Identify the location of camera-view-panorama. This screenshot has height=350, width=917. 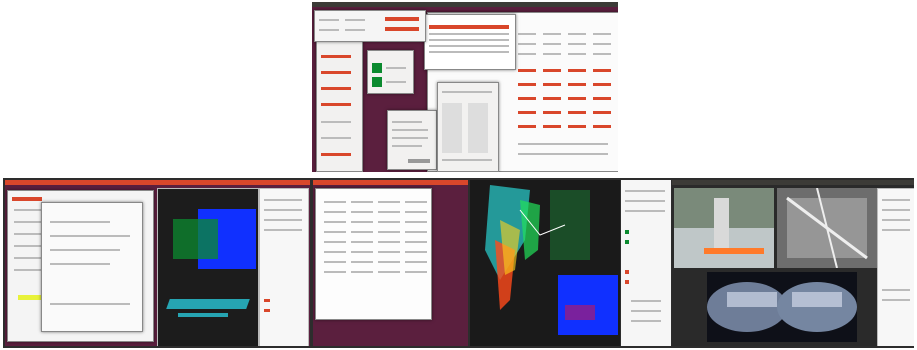
(782, 307).